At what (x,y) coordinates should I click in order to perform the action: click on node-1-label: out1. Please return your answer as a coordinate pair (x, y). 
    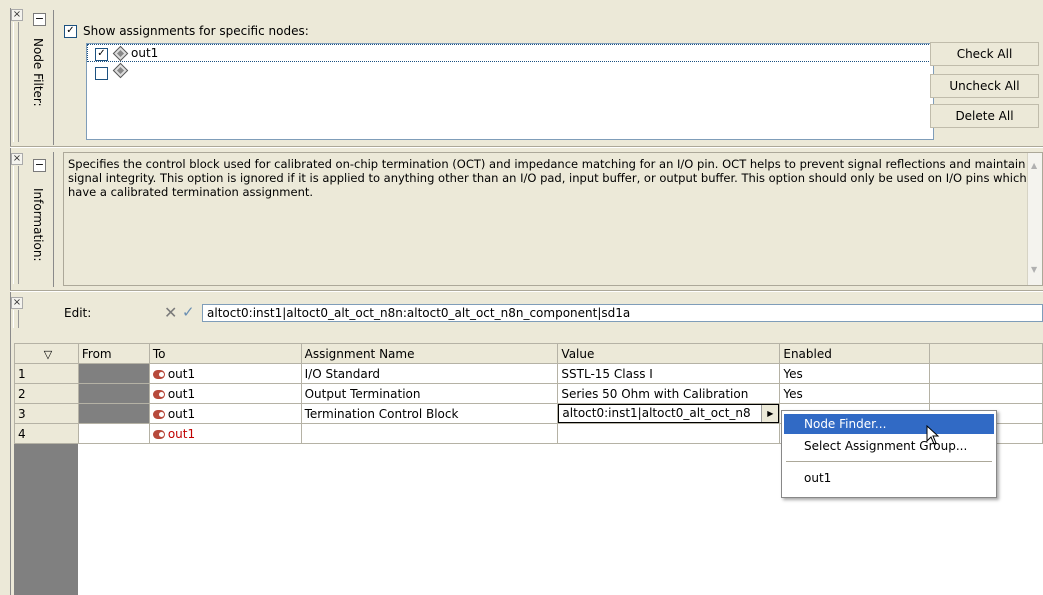
    Looking at the image, I should click on (145, 53).